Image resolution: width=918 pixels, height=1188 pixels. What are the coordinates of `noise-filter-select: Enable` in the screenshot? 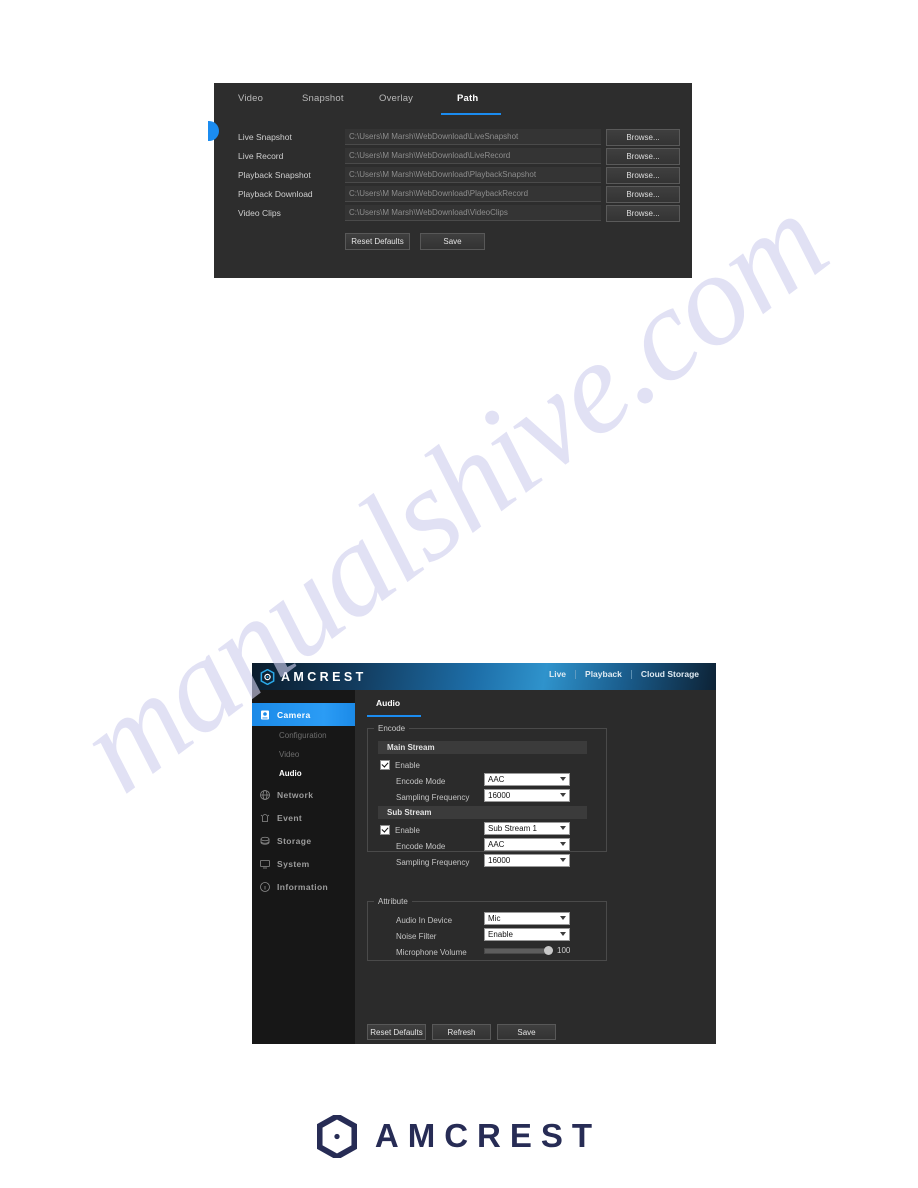 It's located at (527, 934).